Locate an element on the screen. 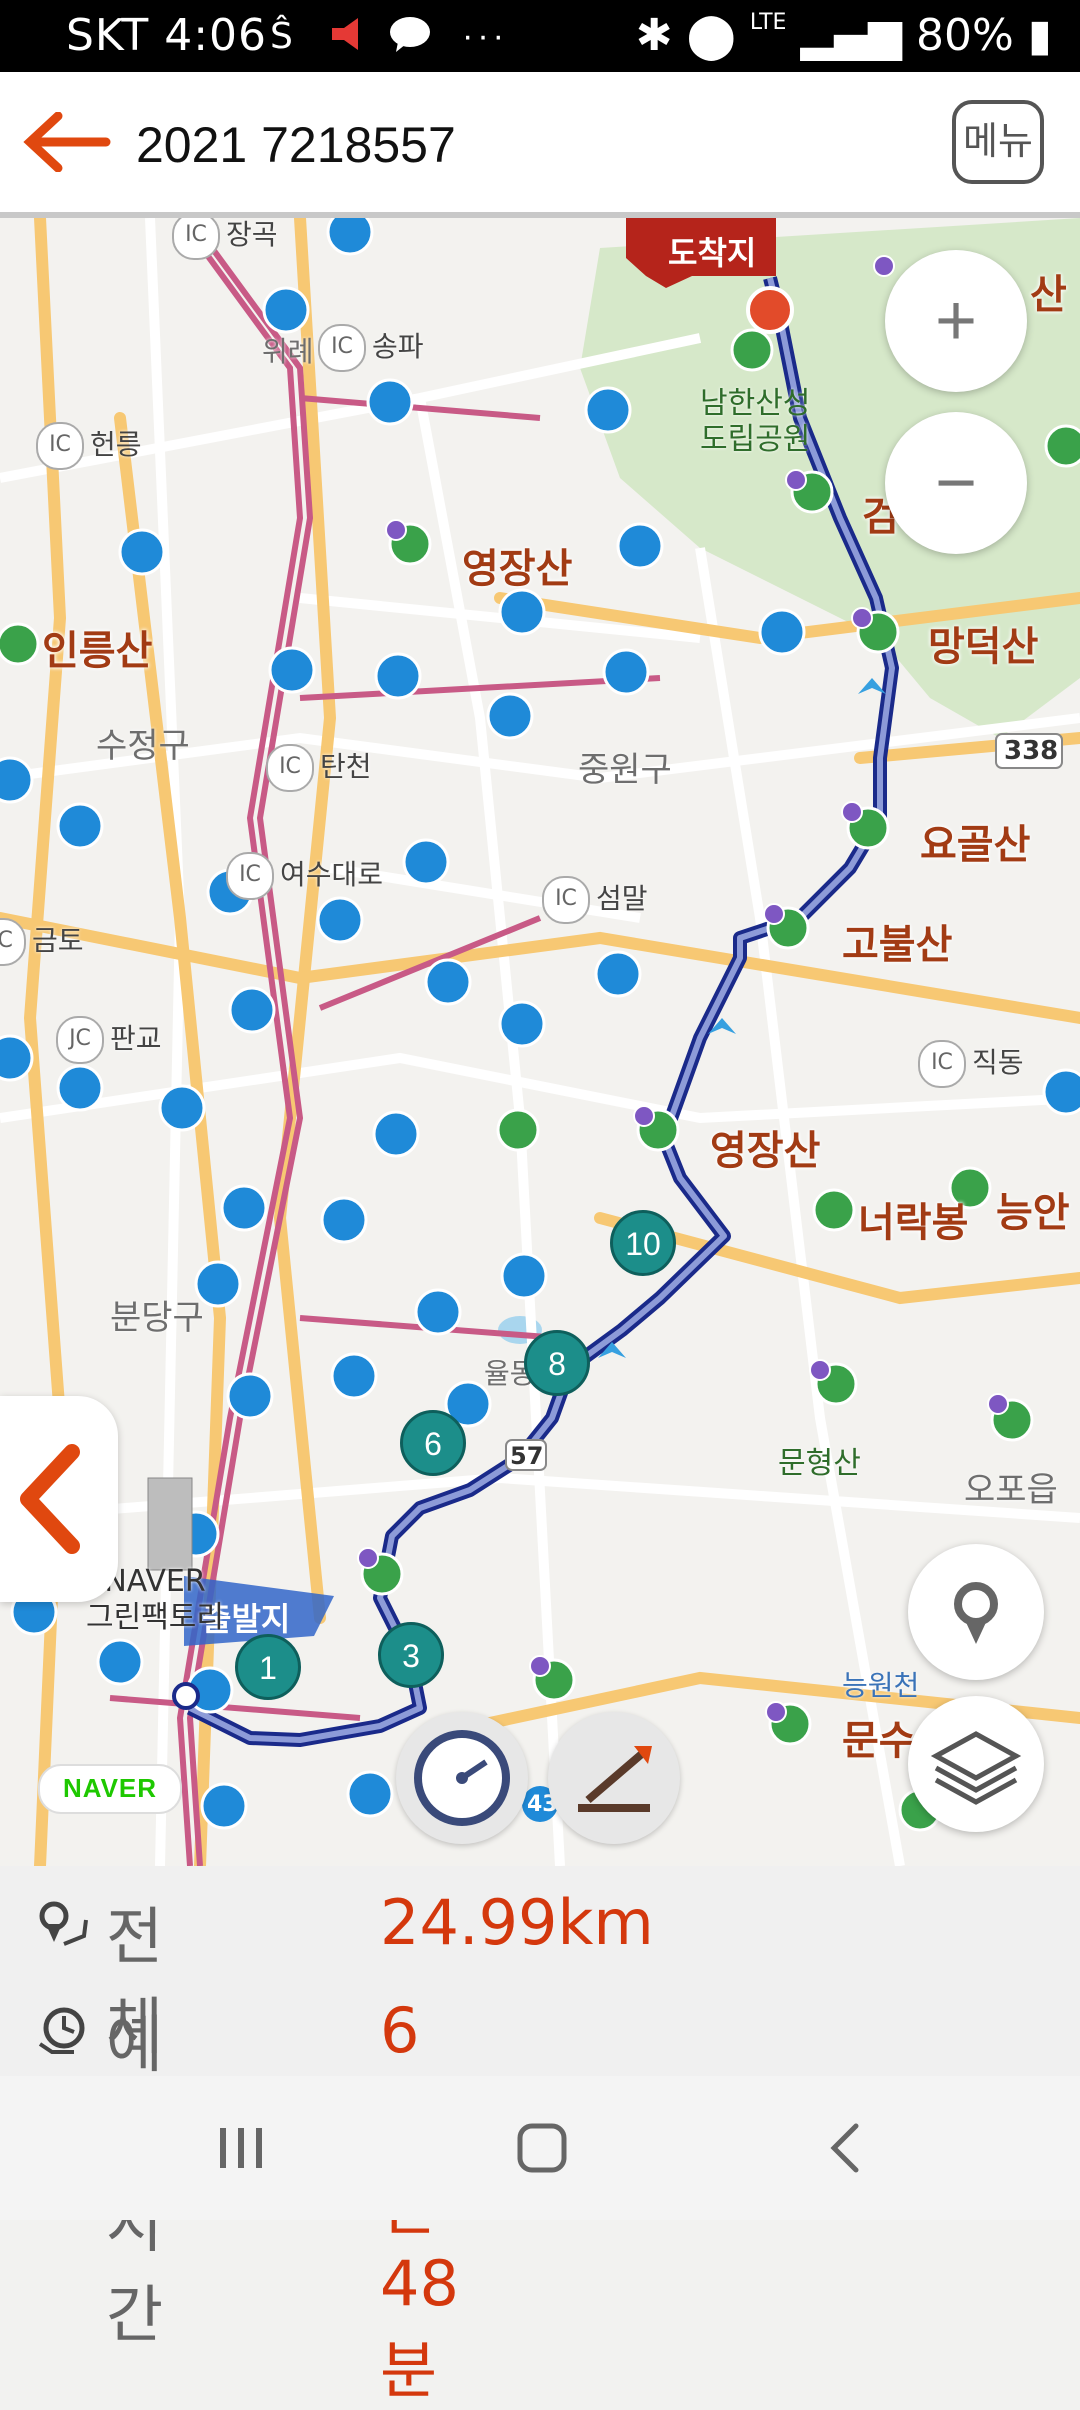 The image size is (1080, 2410). peak-label: 문수 is located at coordinates (879, 1741).